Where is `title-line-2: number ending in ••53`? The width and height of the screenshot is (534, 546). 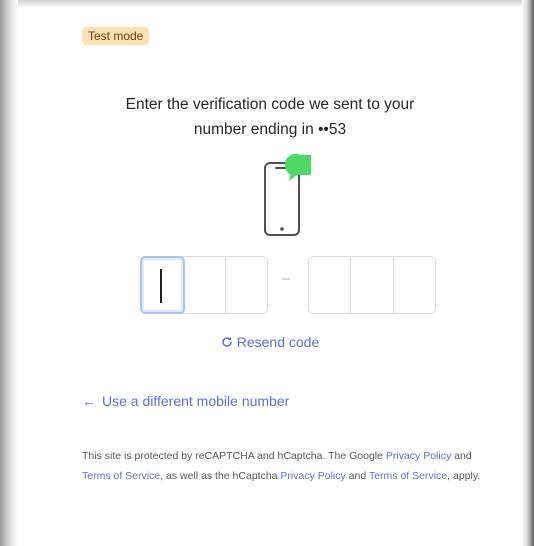 title-line-2: number ending in ••53 is located at coordinates (270, 129).